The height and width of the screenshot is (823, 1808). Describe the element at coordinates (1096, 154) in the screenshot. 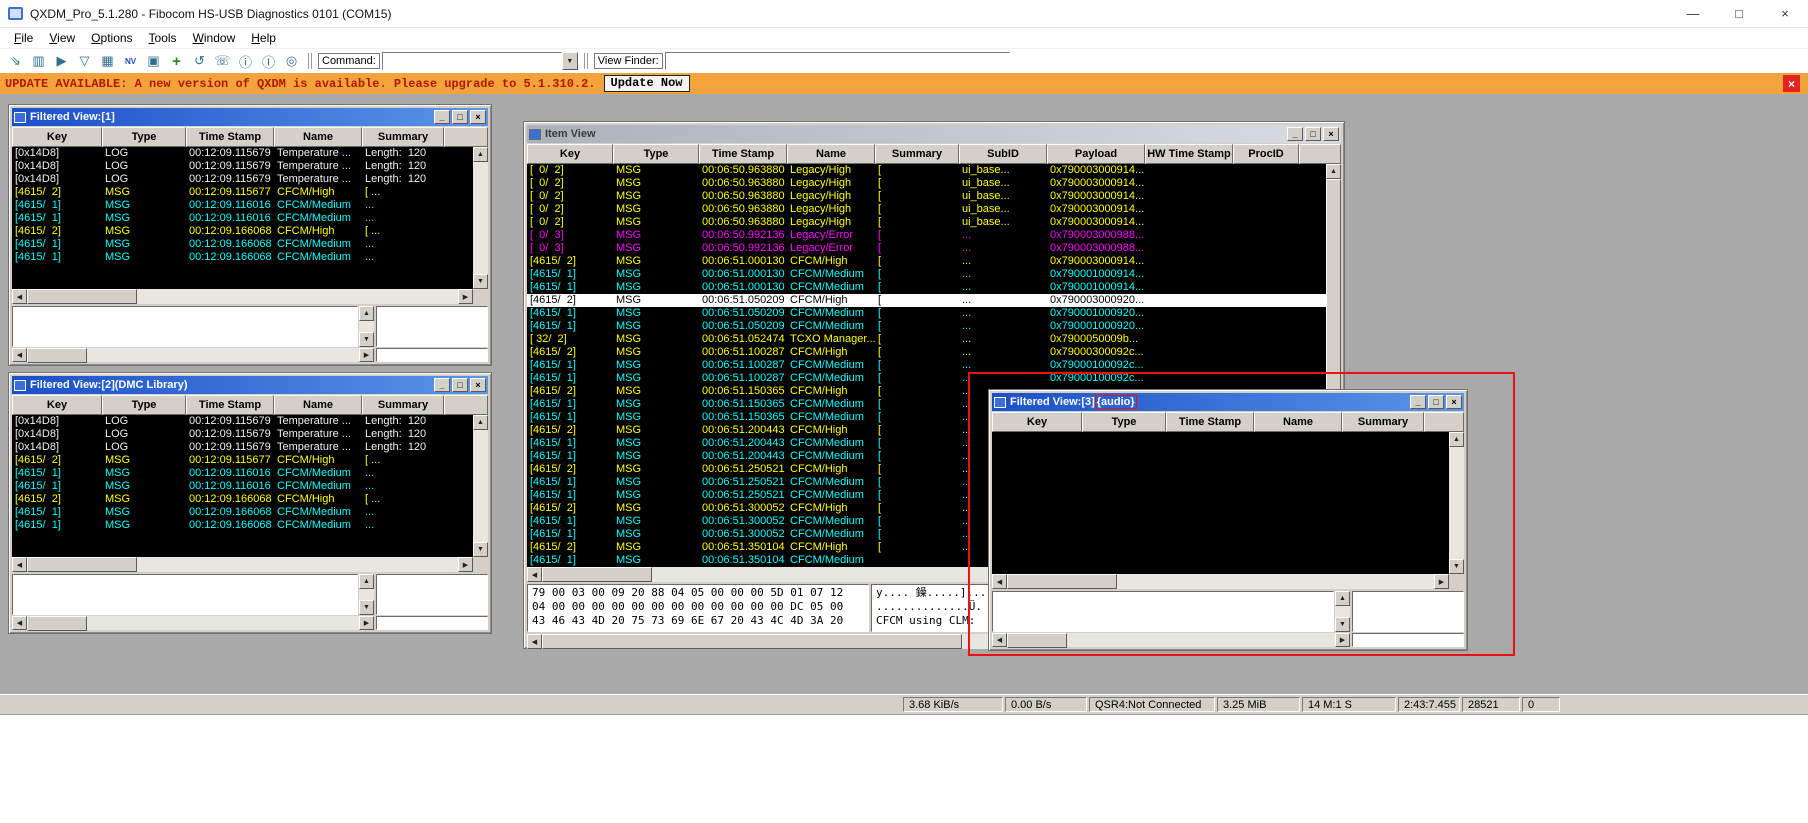

I see `column-header: Payload` at that location.